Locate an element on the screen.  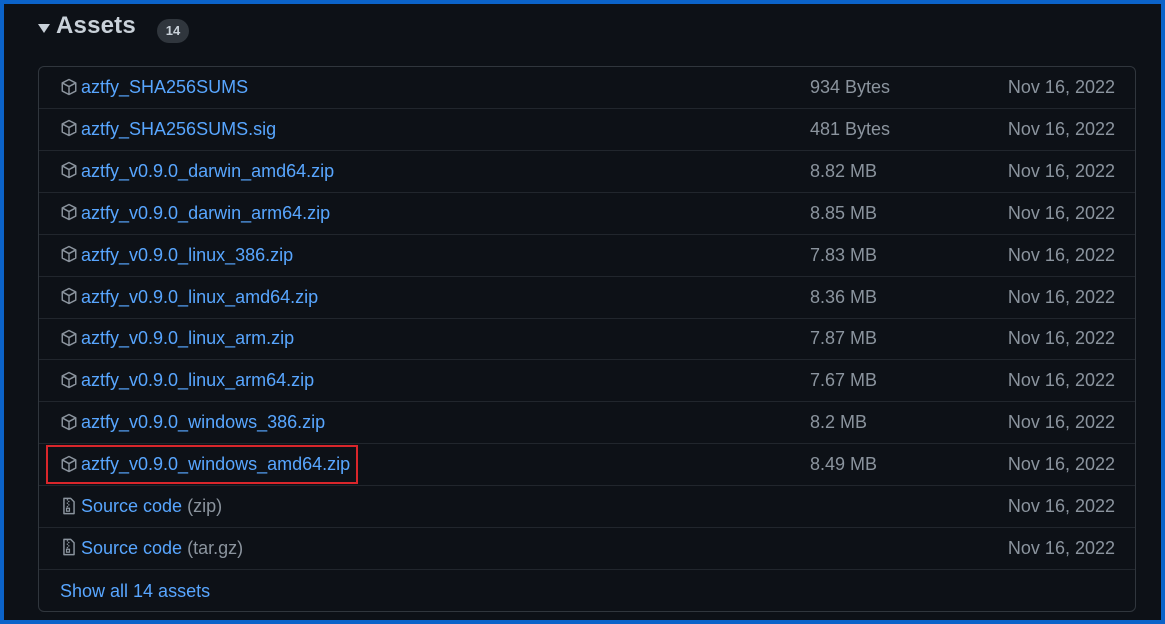
asset-name: aztfy_SHA256SUMS is located at coordinates (165, 87).